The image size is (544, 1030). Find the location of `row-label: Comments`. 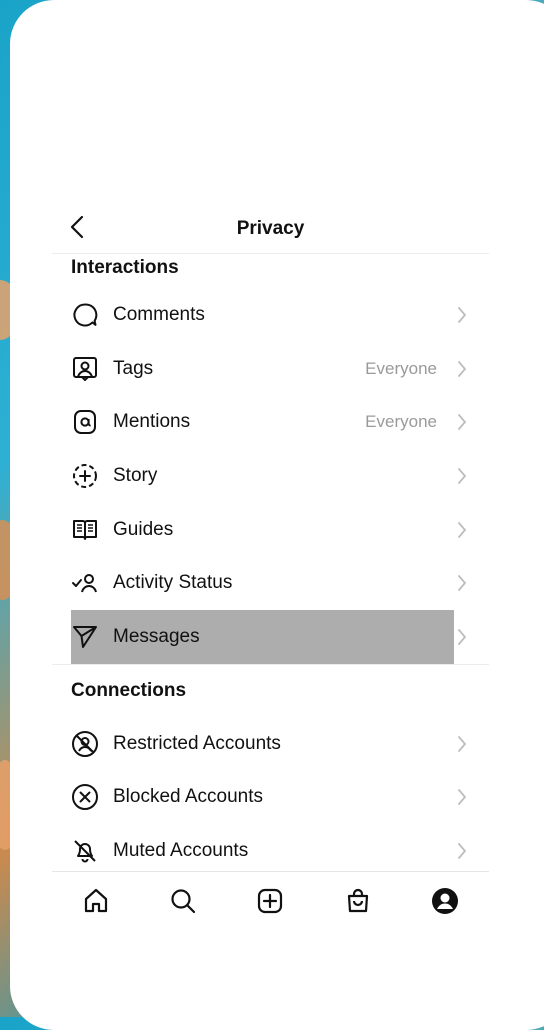

row-label: Comments is located at coordinates (159, 314).